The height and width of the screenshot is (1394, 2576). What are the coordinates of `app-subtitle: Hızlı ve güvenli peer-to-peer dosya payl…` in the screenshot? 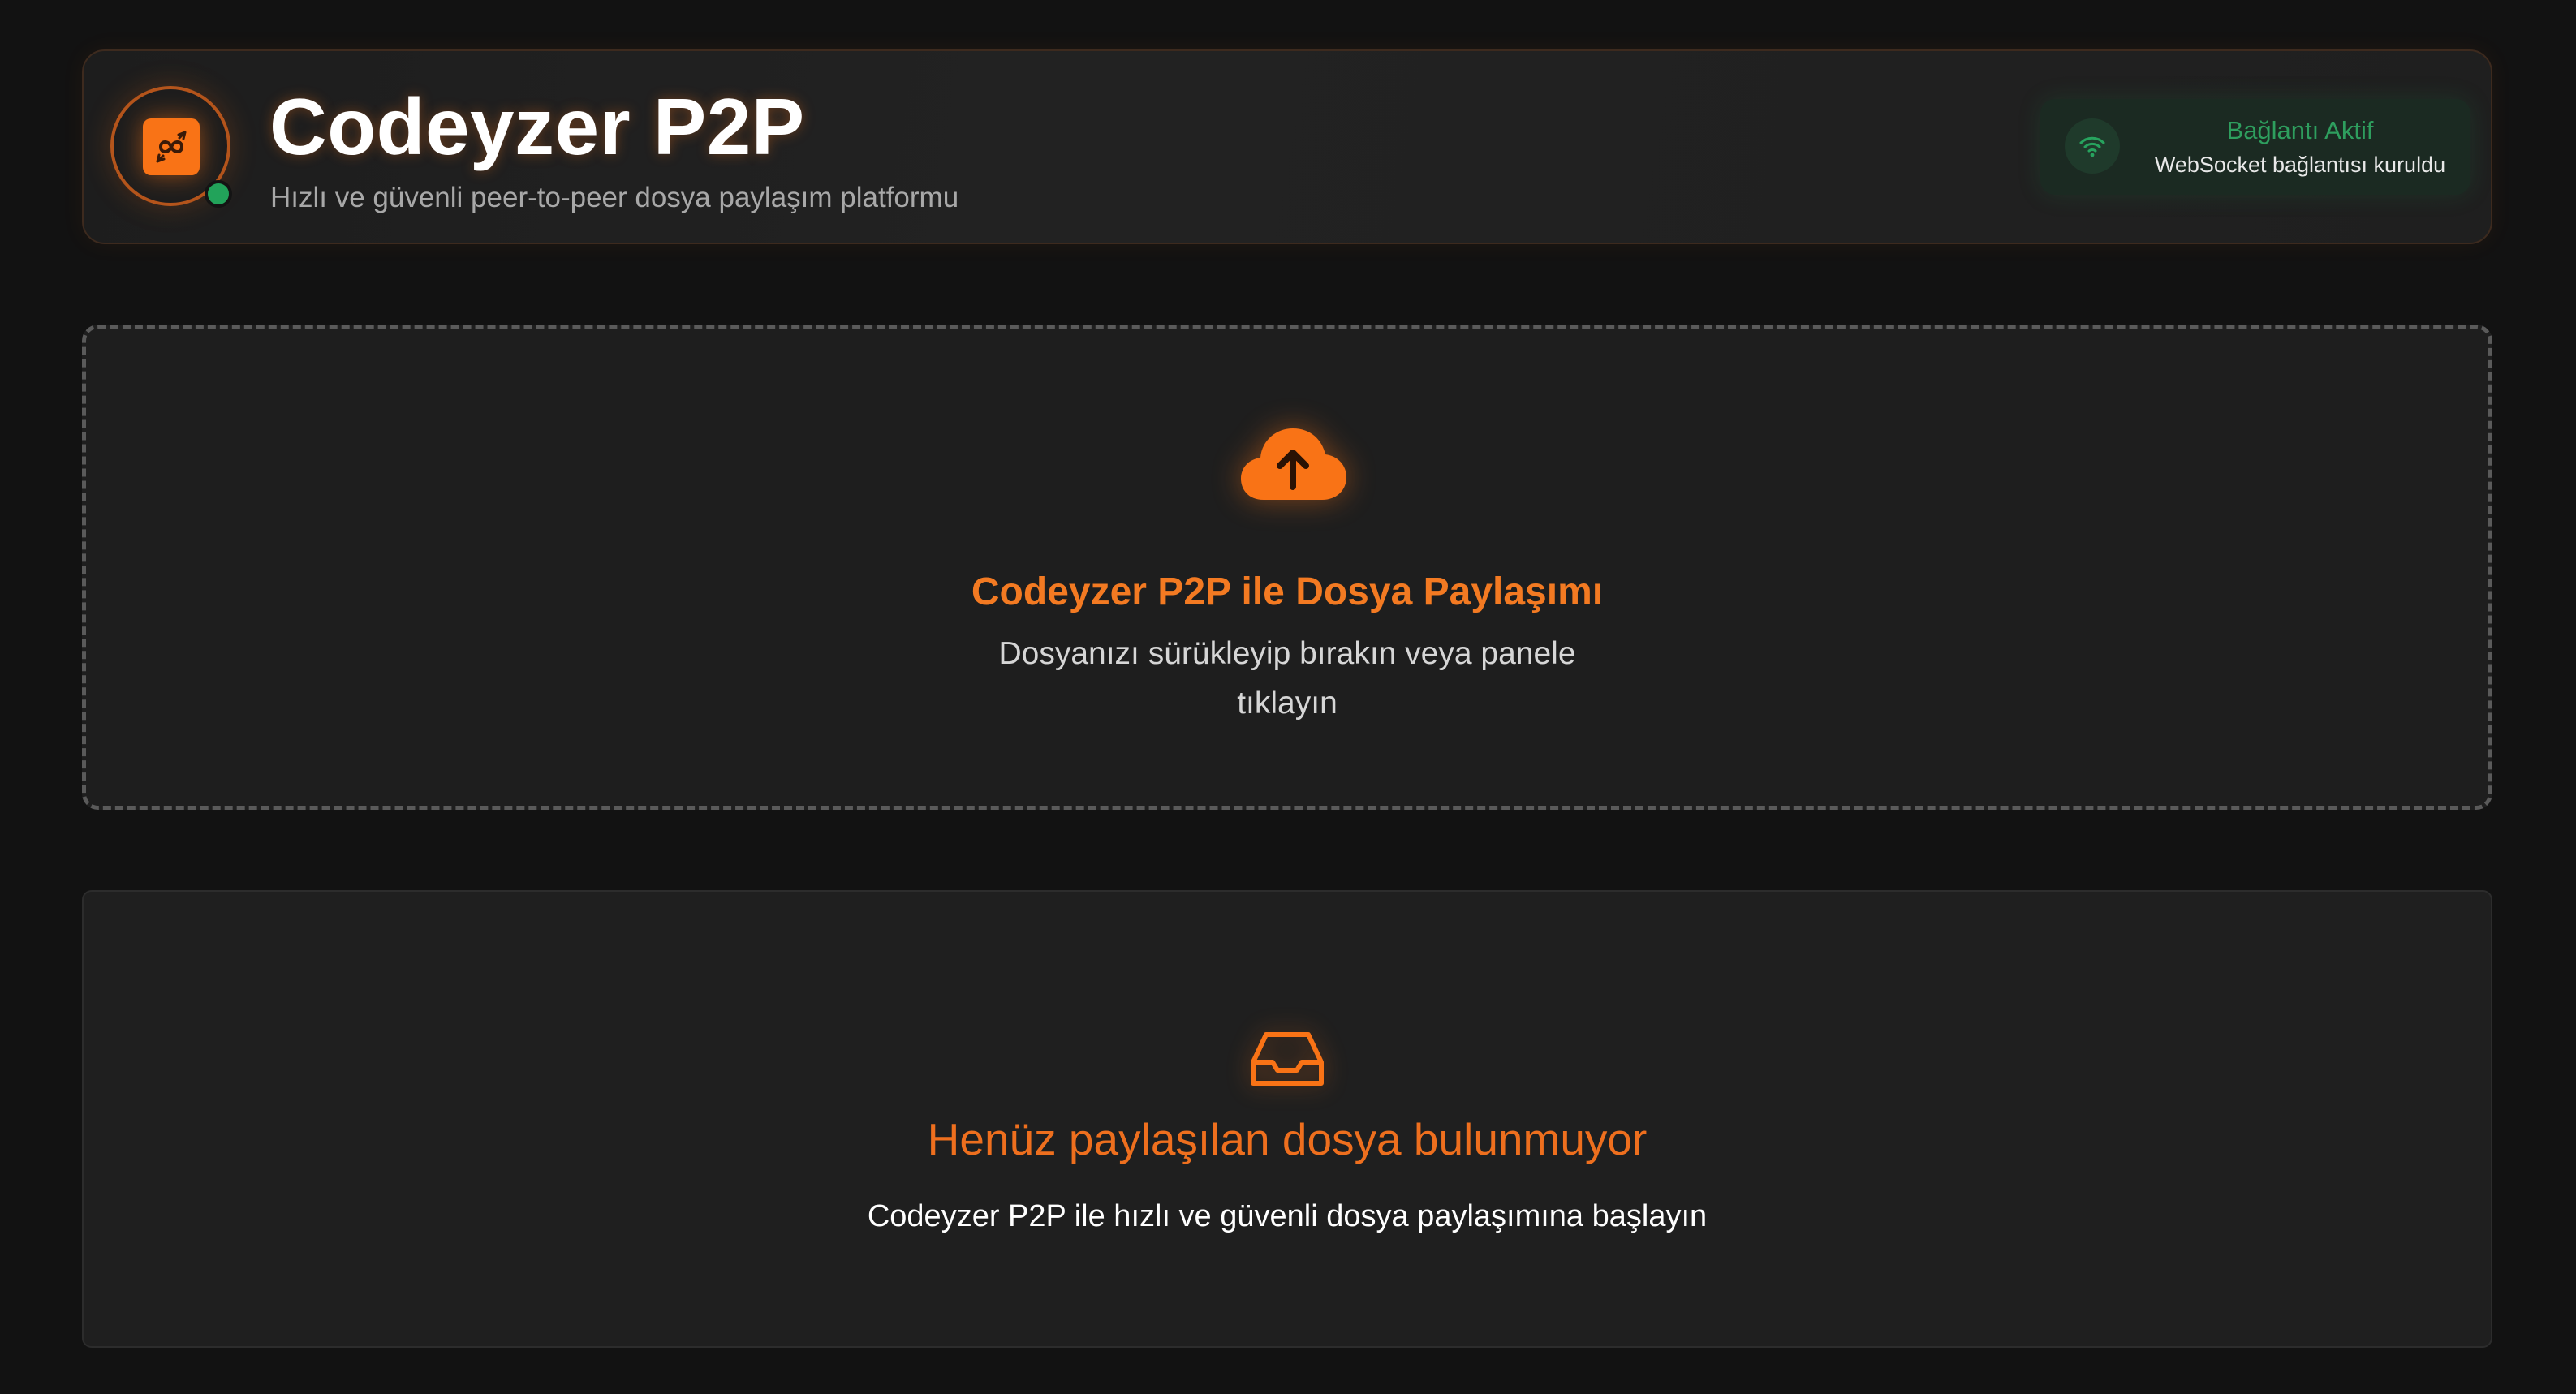 It's located at (615, 197).